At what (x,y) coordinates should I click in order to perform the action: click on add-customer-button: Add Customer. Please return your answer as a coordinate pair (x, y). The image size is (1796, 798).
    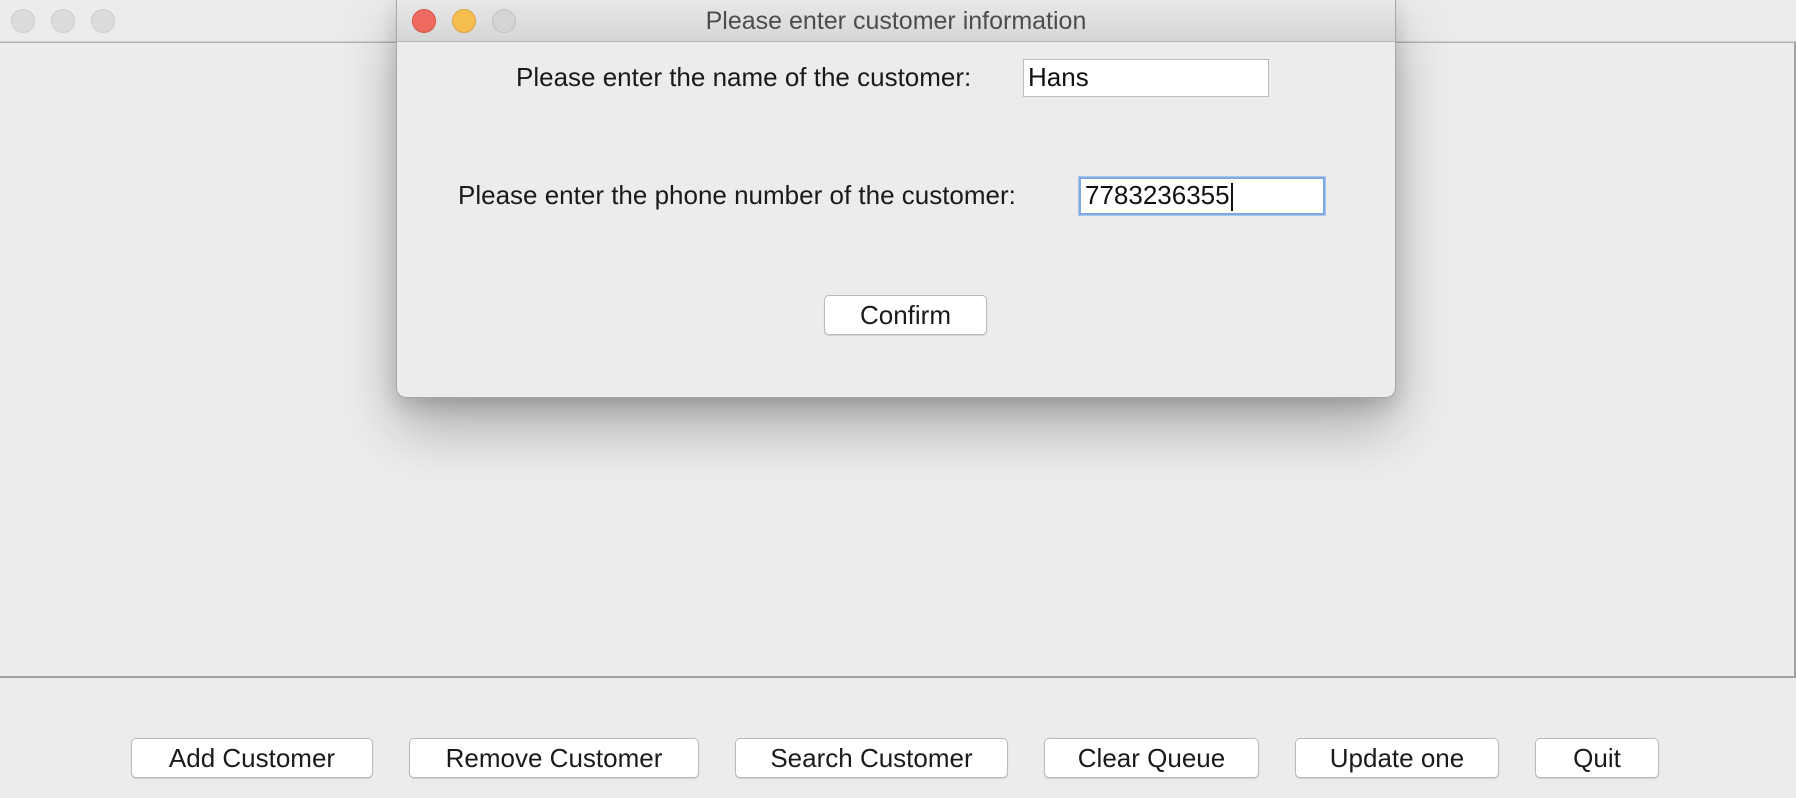
    Looking at the image, I should click on (252, 758).